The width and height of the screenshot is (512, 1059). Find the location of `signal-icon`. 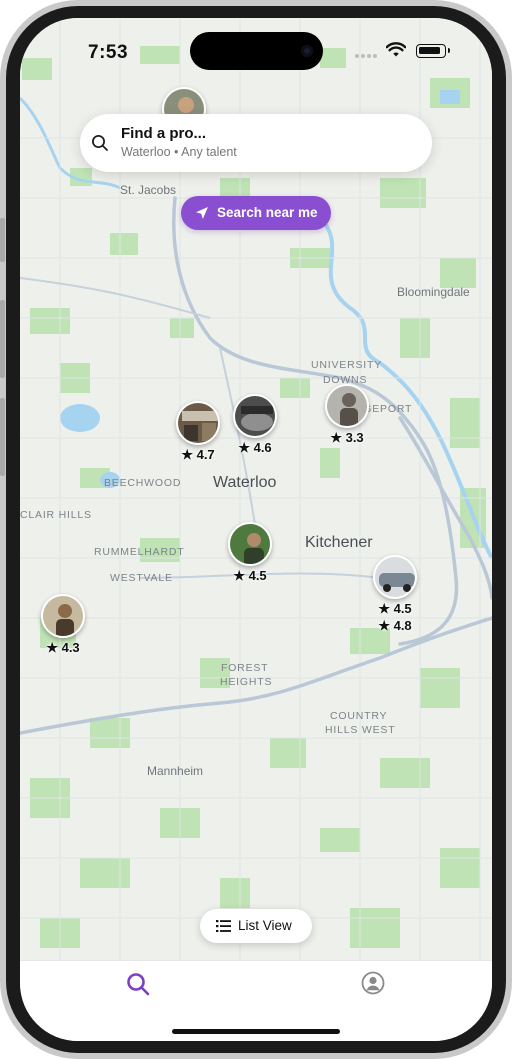

signal-icon is located at coordinates (367, 57).